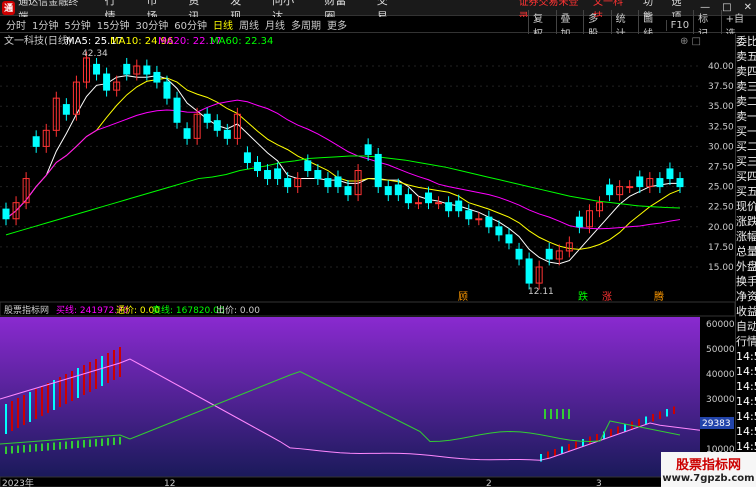  Describe the element at coordinates (746, 311) in the screenshot. I see `side-panel-item: 收益` at that location.